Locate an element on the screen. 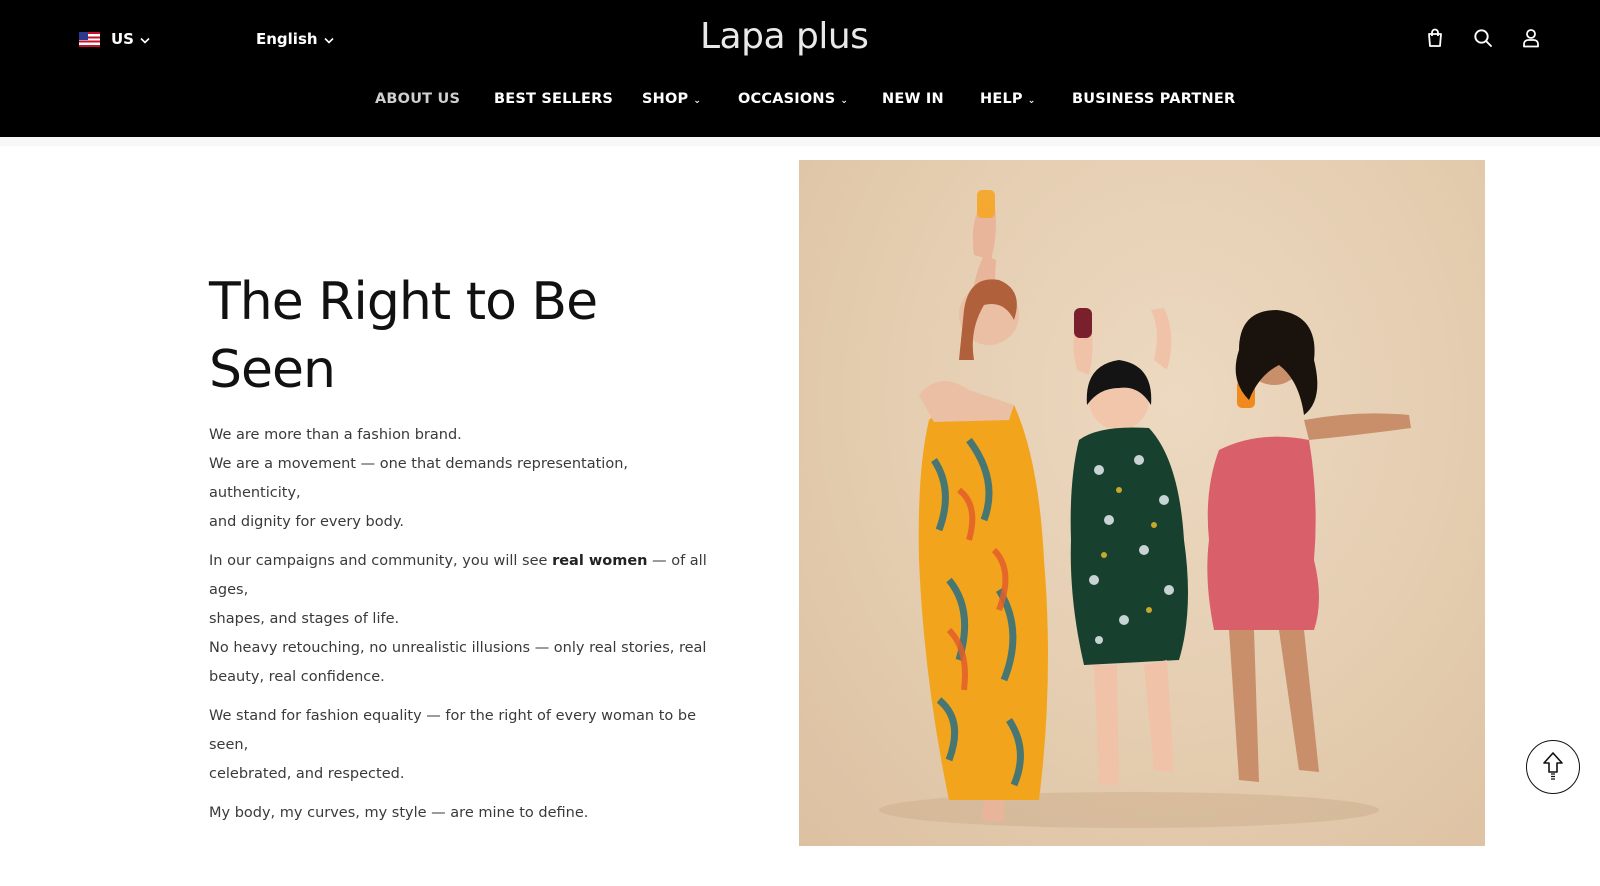  text-line: celebrated, and respected. is located at coordinates (307, 774).